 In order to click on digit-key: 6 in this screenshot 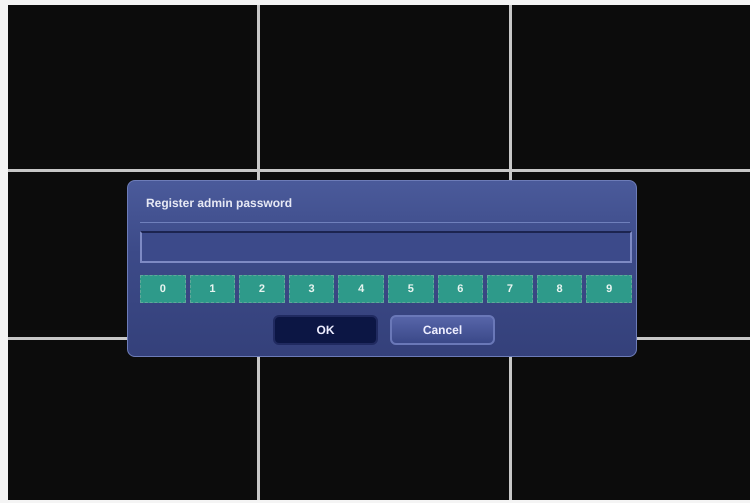, I will do `click(461, 289)`.